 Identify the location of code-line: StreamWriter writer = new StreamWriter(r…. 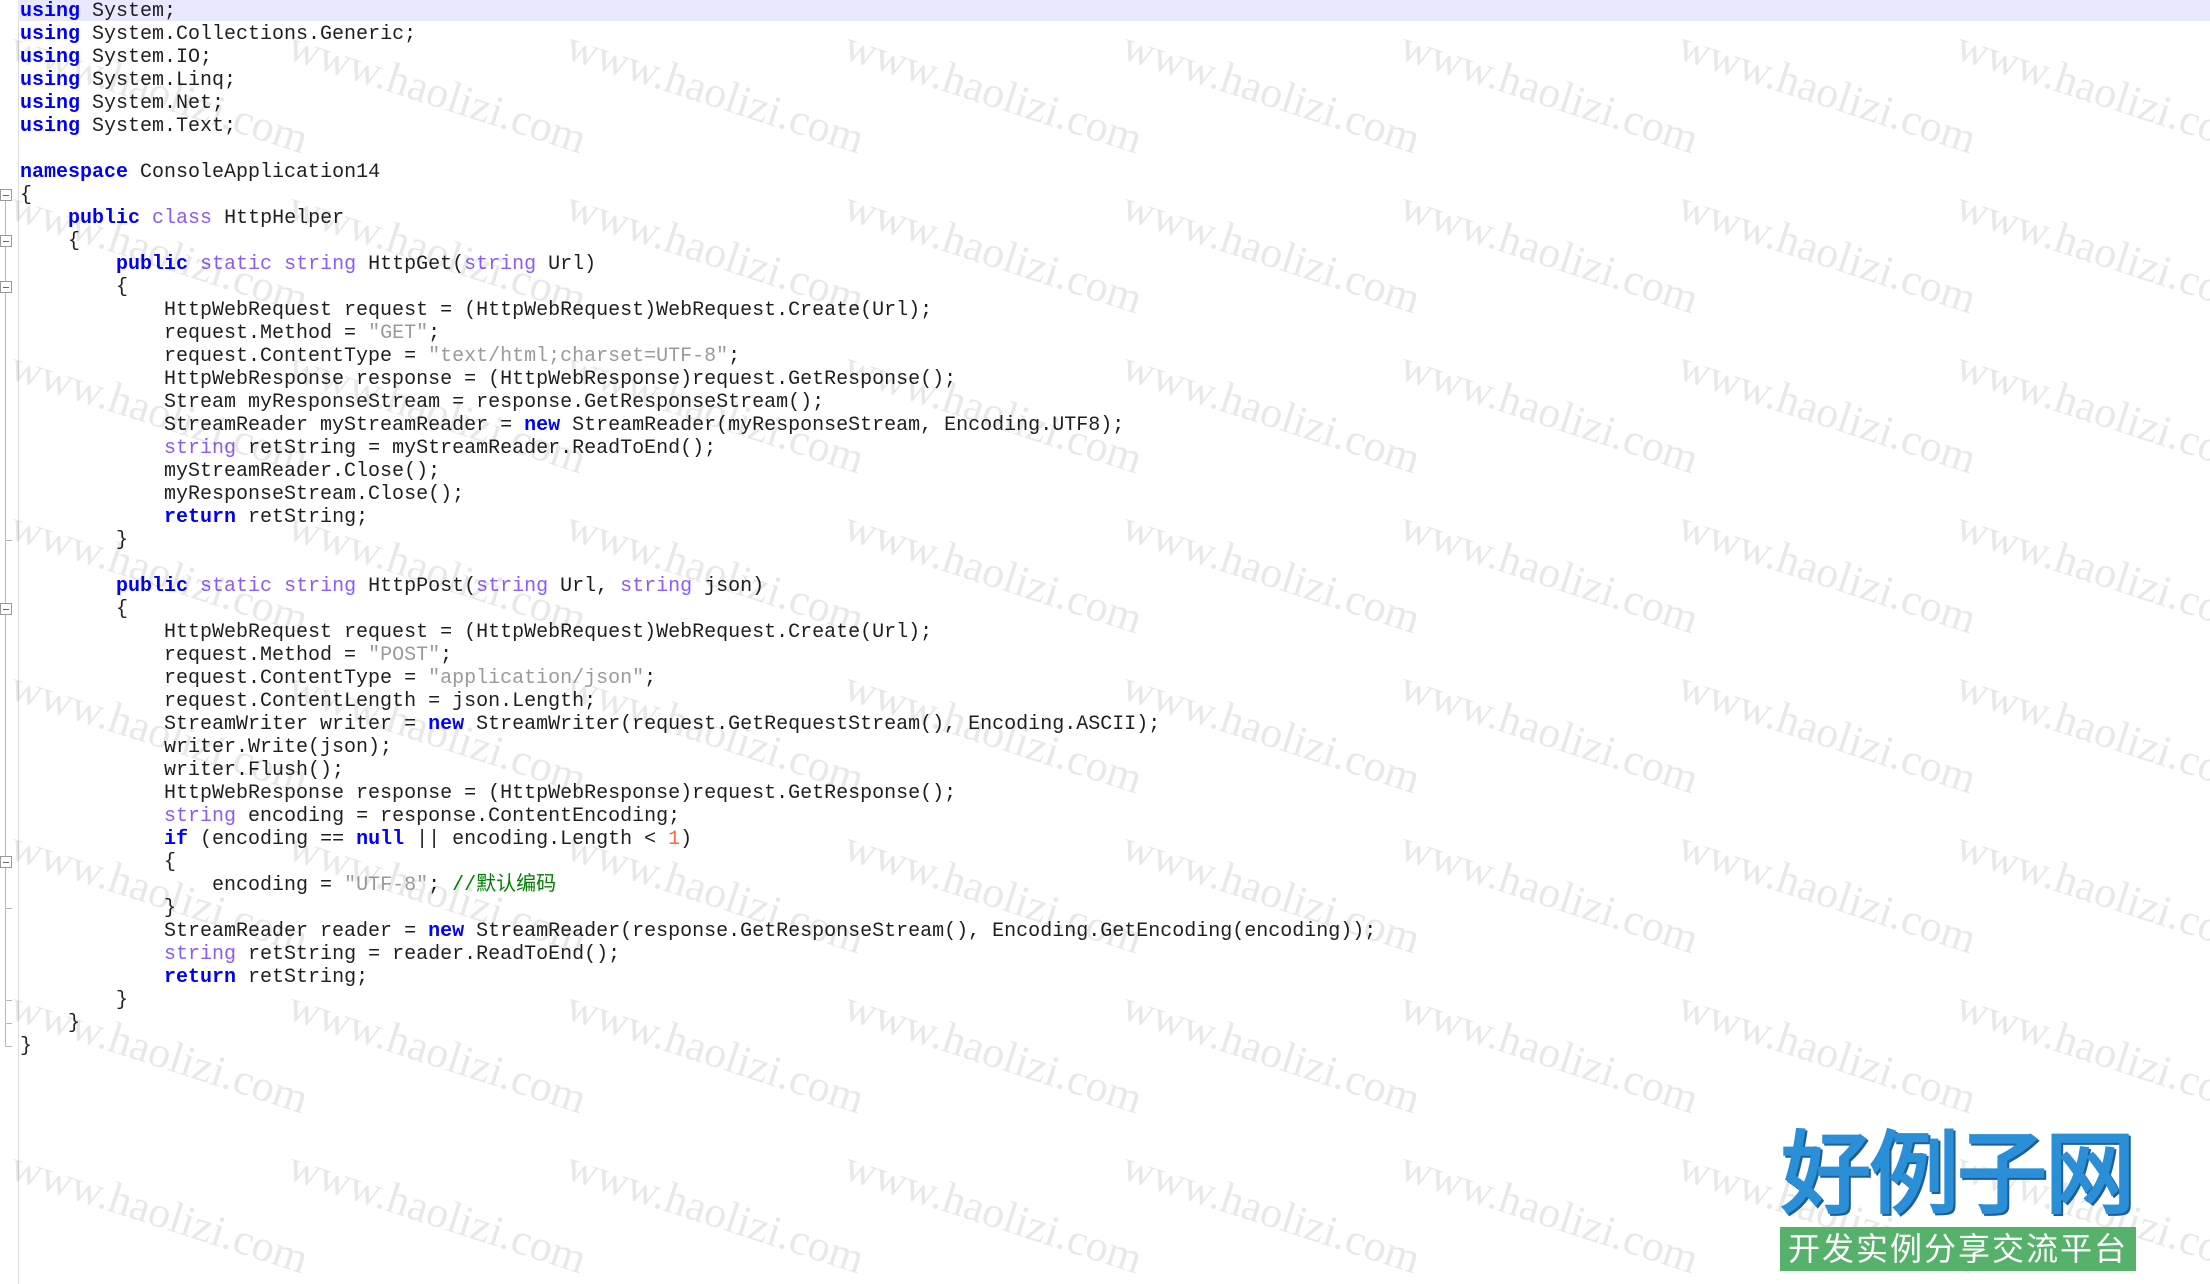
(590, 724).